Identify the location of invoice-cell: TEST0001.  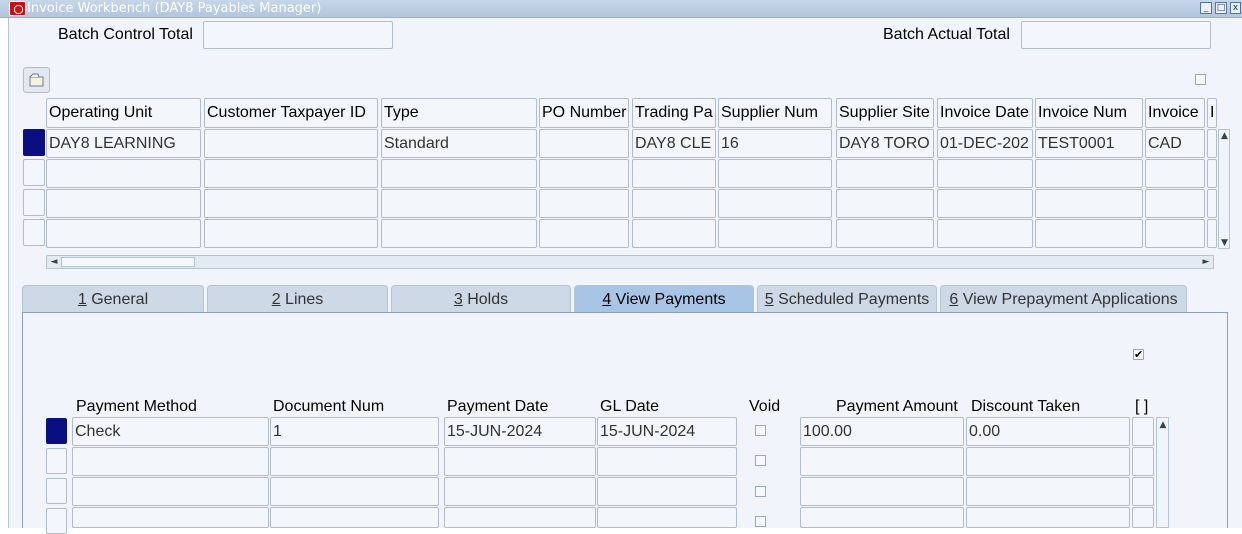
(1089, 143).